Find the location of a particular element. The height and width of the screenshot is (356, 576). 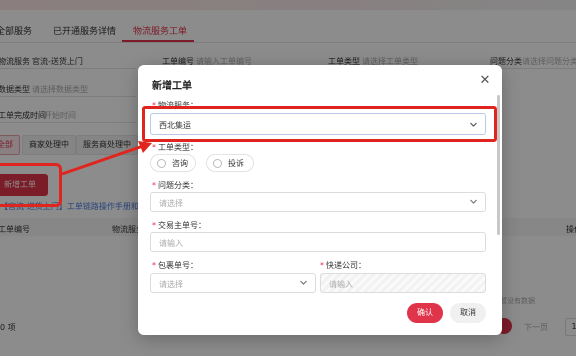

type-field-label: * 工单类型： is located at coordinates (175, 147).